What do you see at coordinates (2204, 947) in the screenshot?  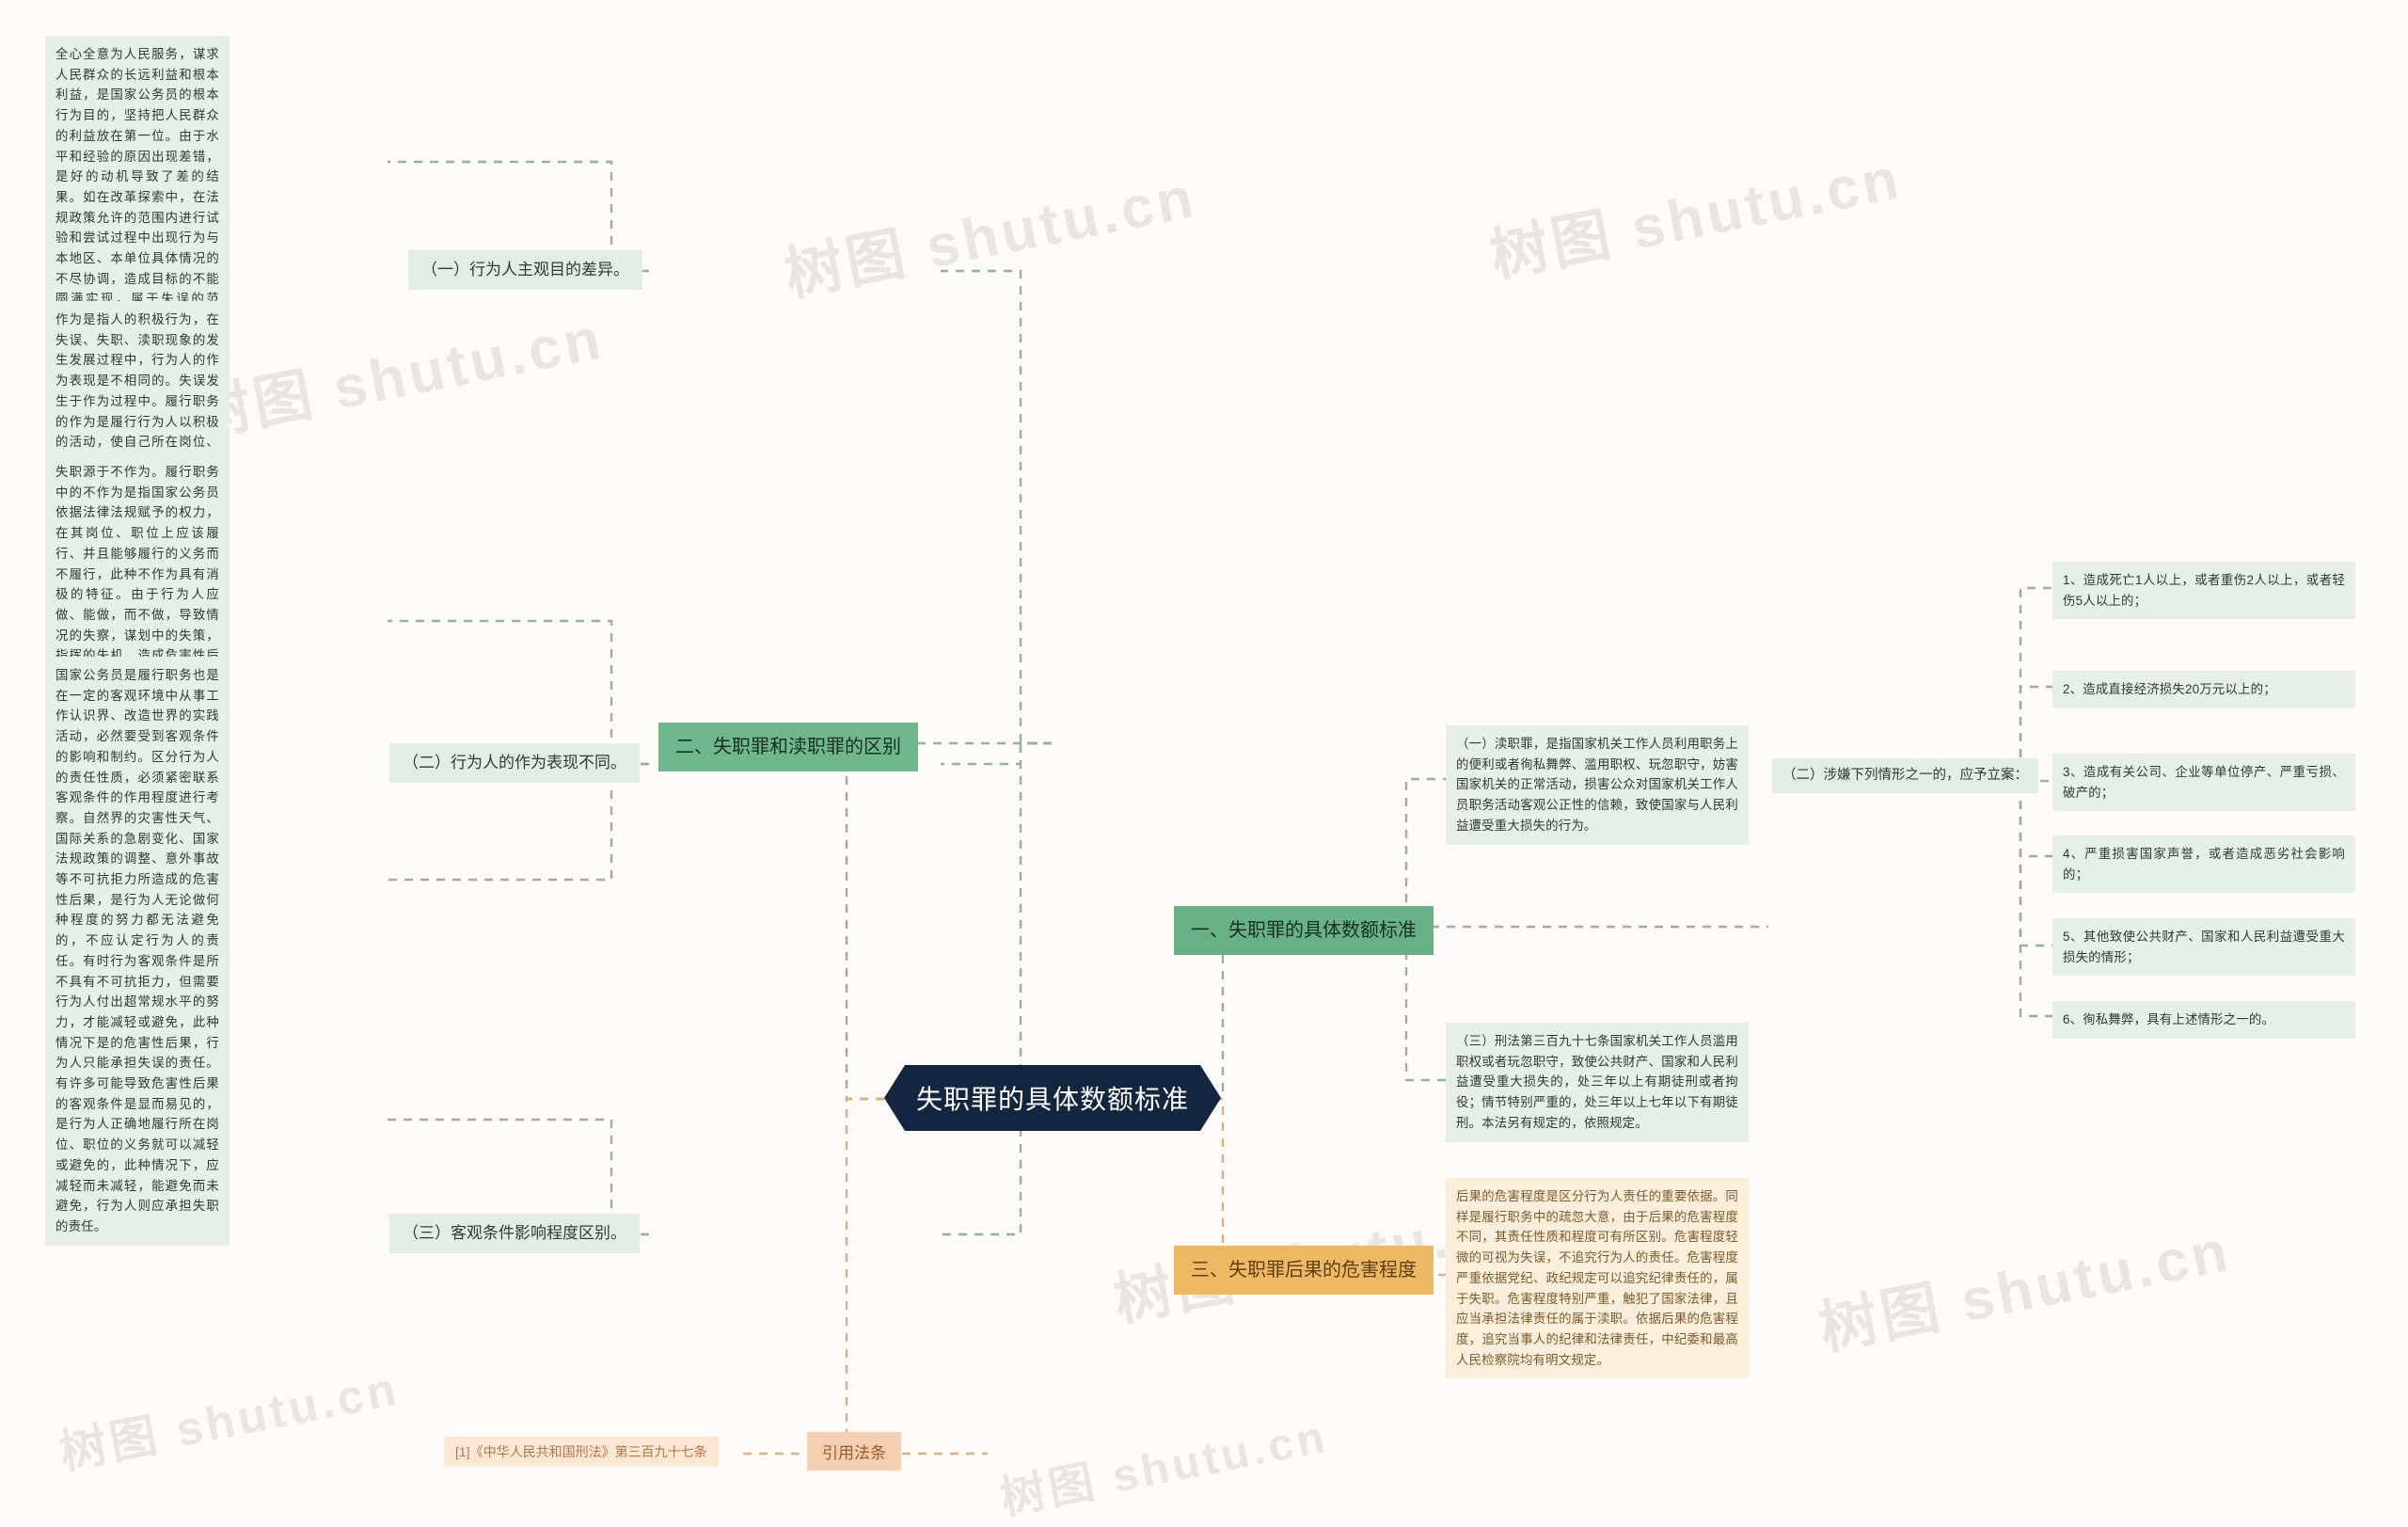 I see `case-item: 5、其他致使公共财产、国家和人民利益遭受重大损失的情形；` at bounding box center [2204, 947].